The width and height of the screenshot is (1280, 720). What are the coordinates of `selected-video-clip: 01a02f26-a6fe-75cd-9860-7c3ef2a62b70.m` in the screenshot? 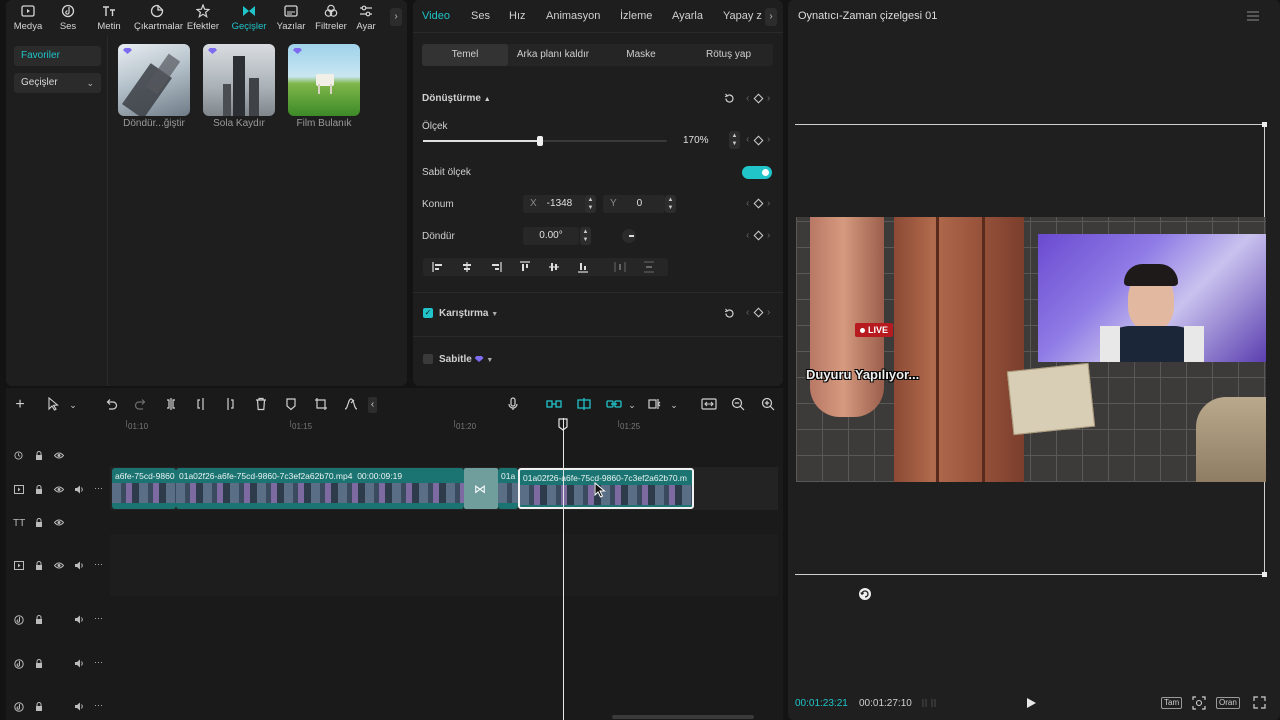 It's located at (606, 488).